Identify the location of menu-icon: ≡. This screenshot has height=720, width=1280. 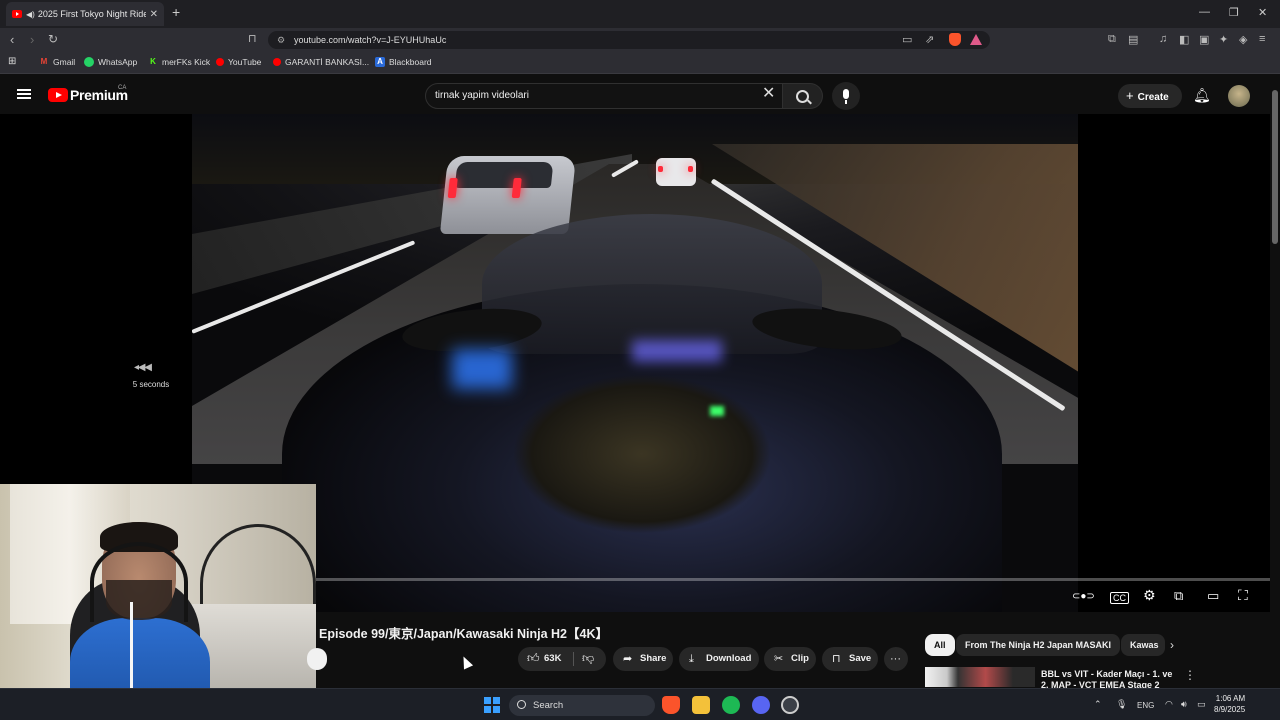
(1262, 39).